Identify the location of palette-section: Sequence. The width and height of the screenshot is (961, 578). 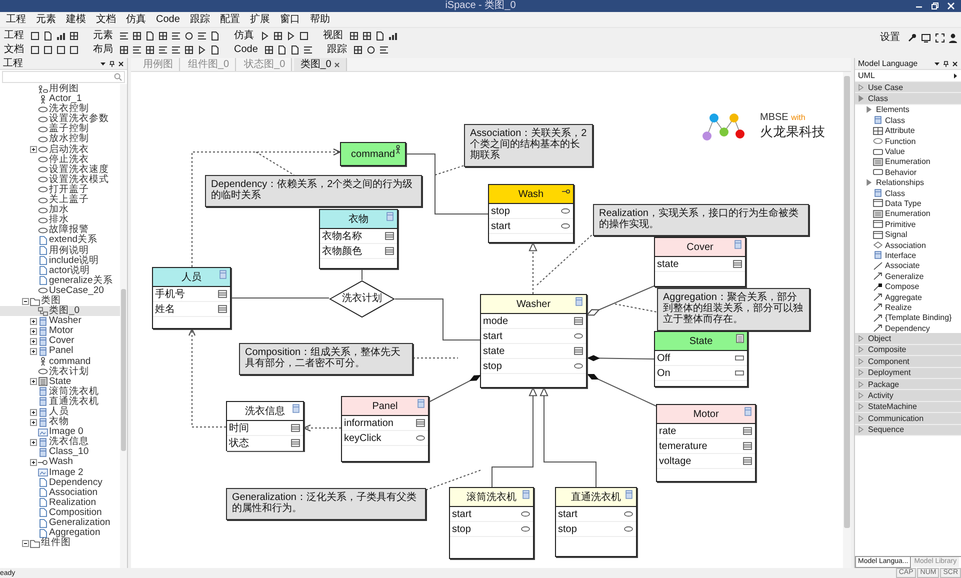
(908, 430).